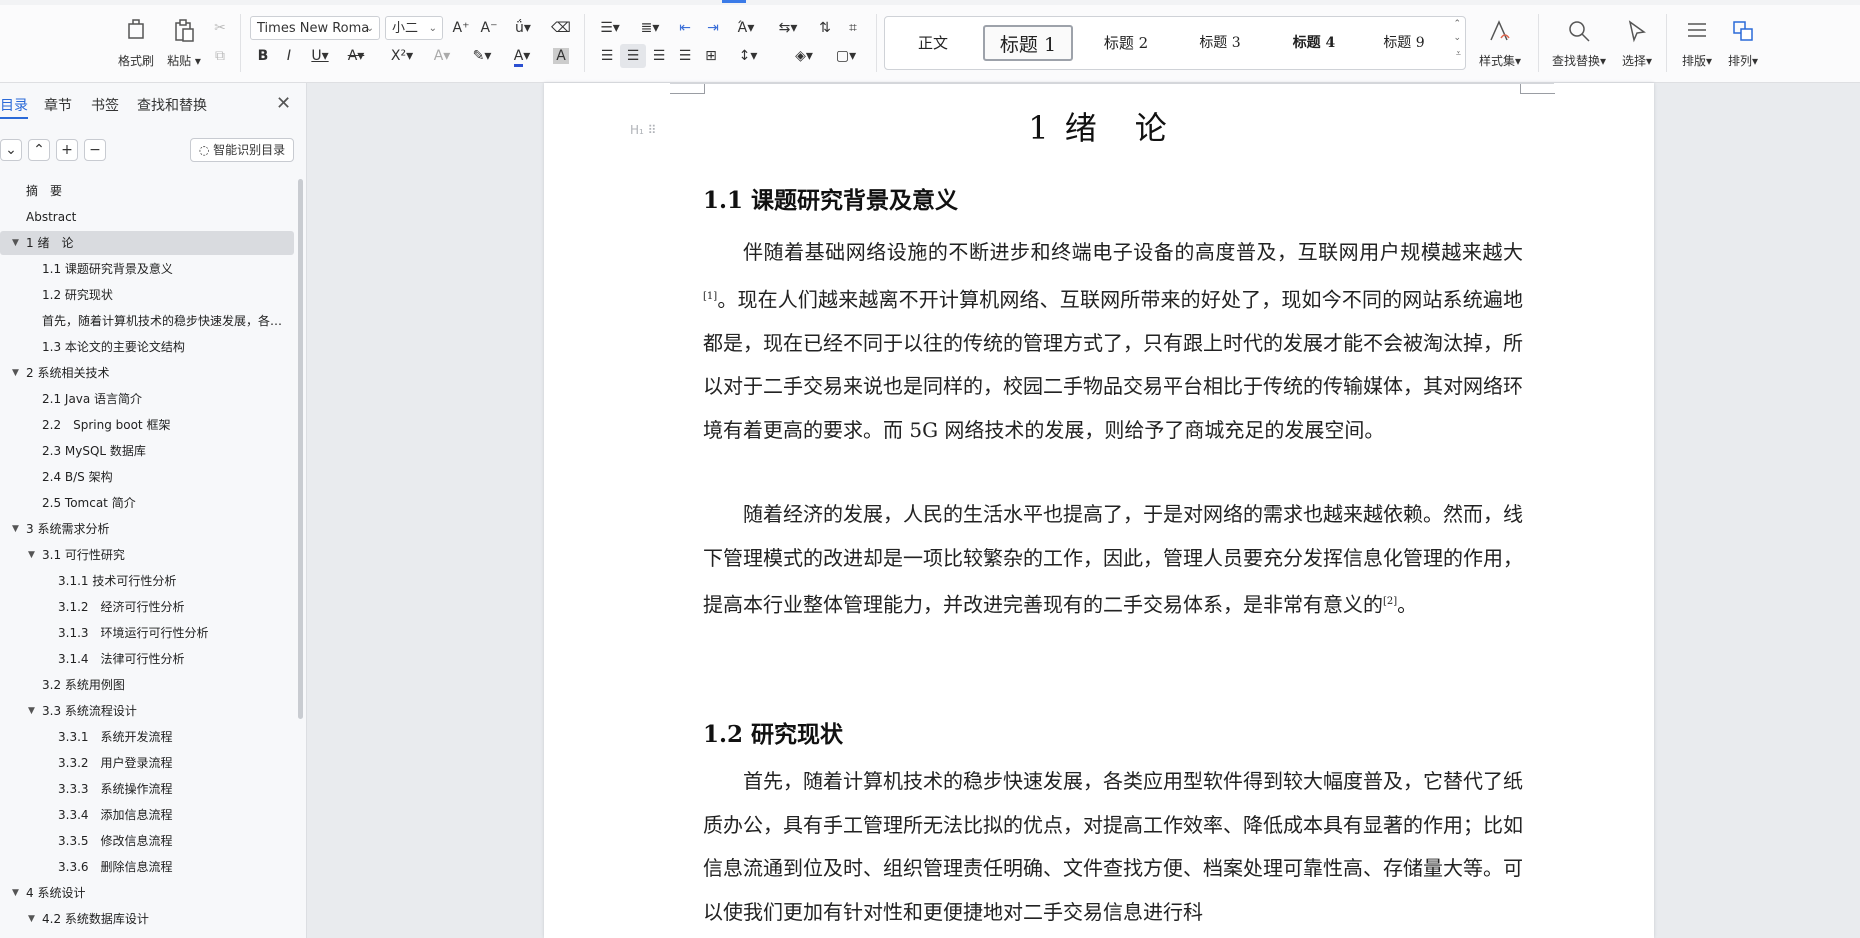 The image size is (1860, 938). What do you see at coordinates (95, 150) in the screenshot?
I see `remove-heading-button: −` at bounding box center [95, 150].